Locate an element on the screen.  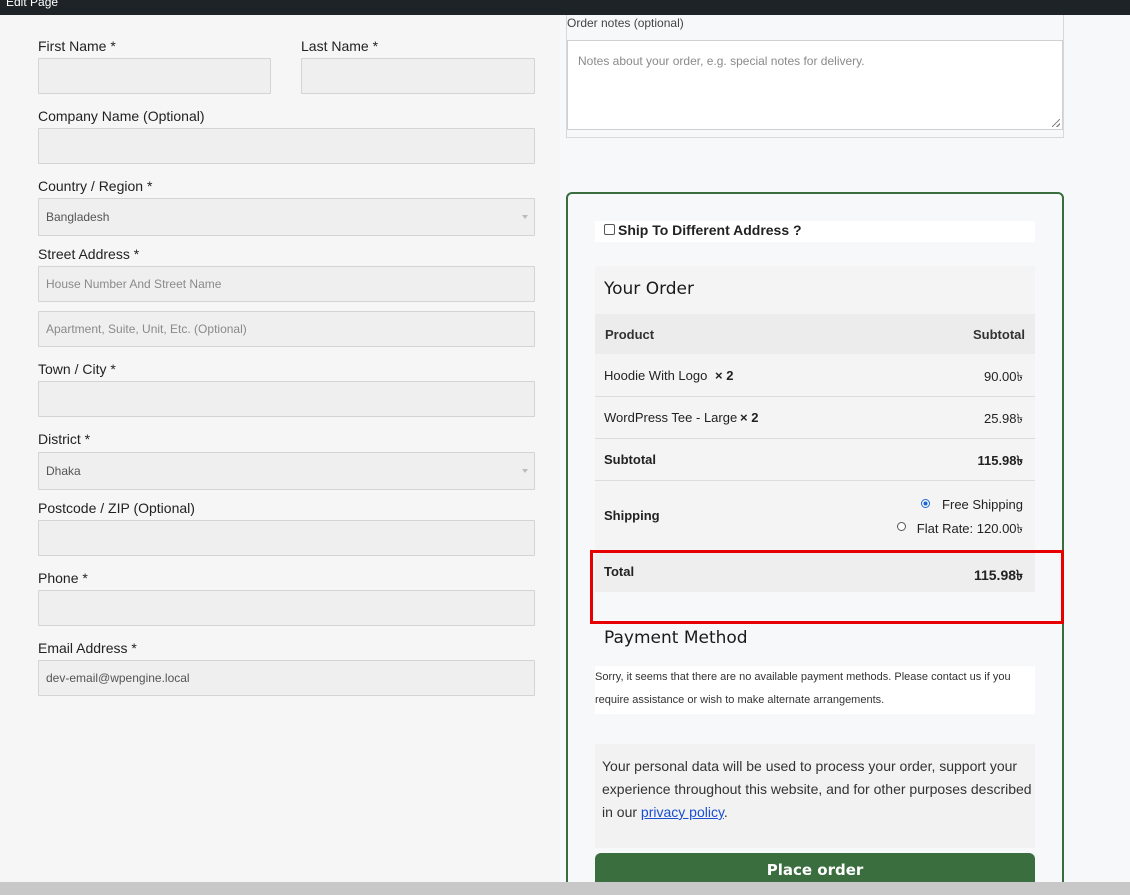
order-item-name: Hoodie With Logo is located at coordinates (656, 375).